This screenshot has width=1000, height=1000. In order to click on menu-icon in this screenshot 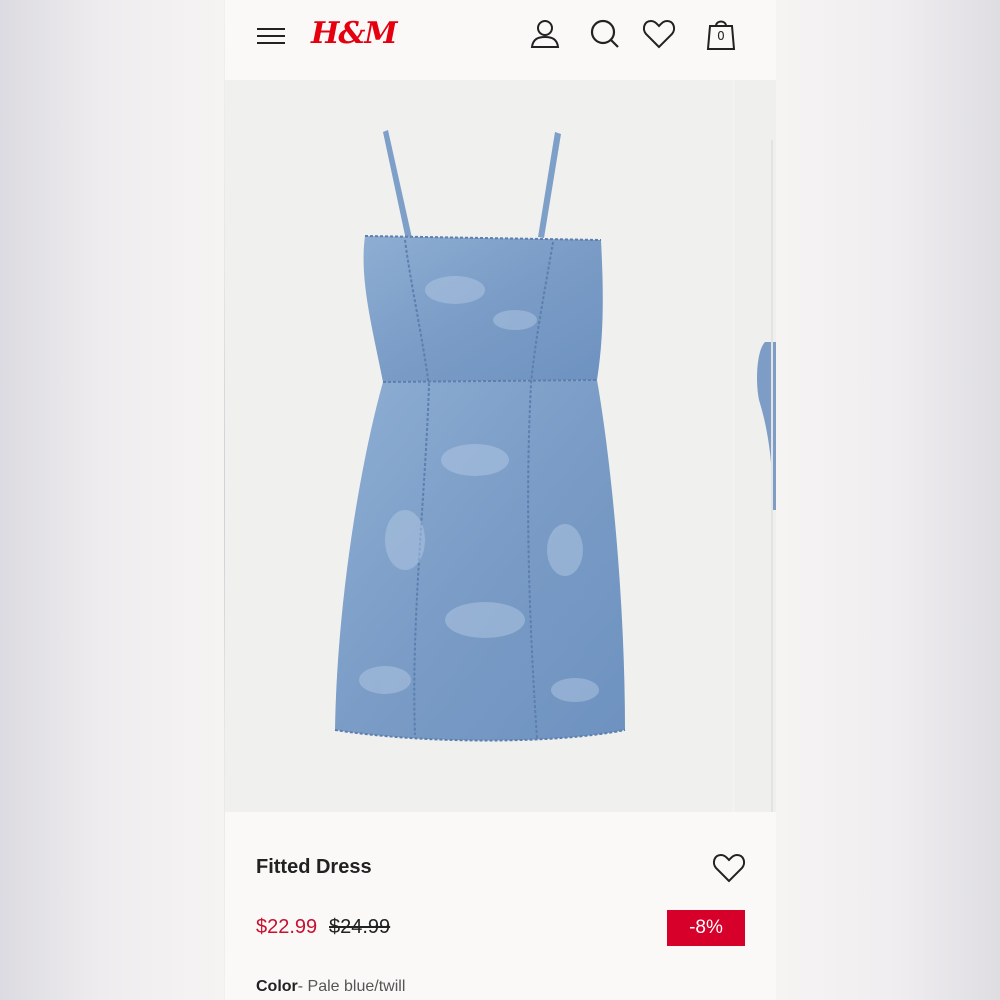, I will do `click(271, 36)`.